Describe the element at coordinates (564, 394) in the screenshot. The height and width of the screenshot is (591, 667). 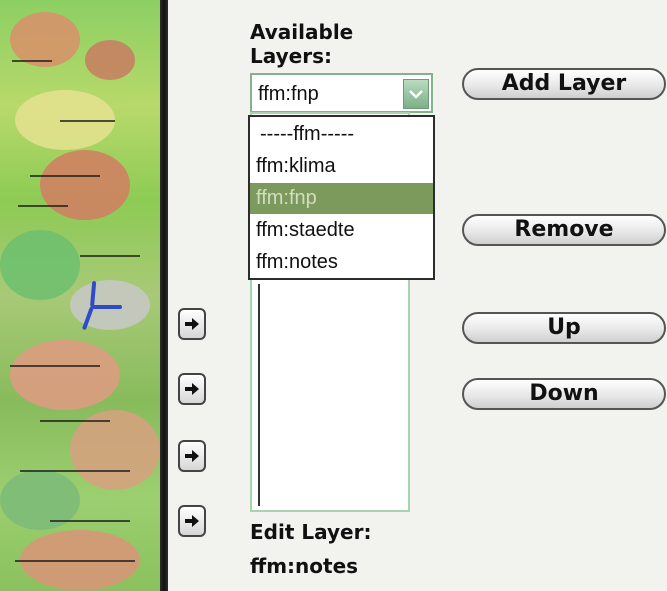
I see `down-button: Down` at that location.